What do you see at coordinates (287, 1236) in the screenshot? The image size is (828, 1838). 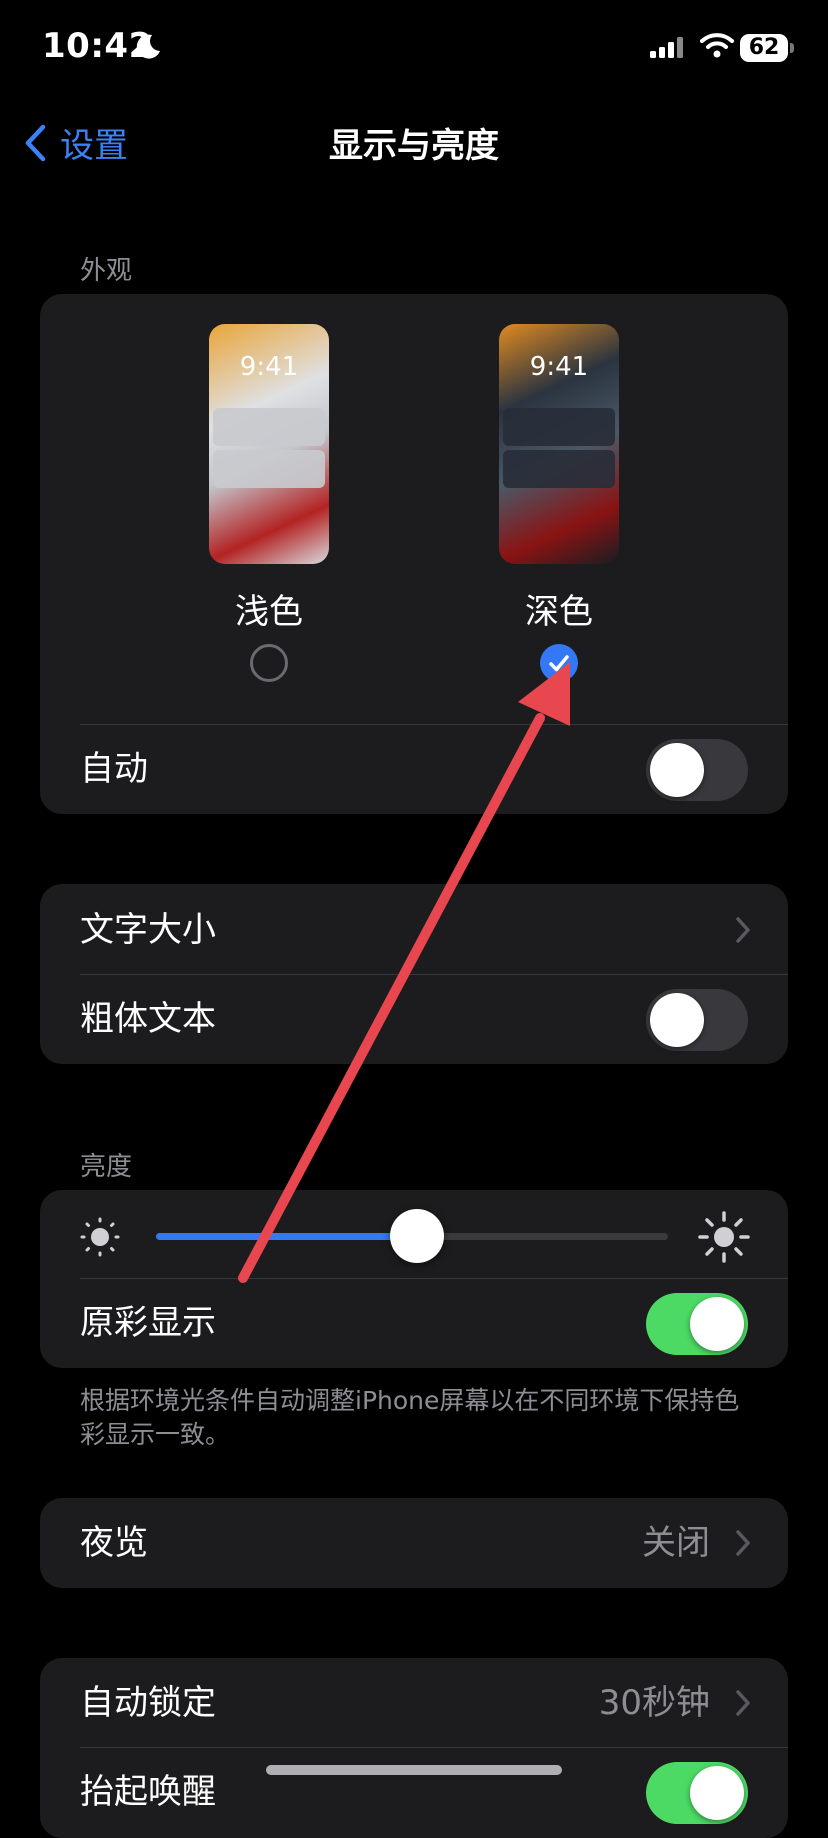 I see `brightness-slider-fill` at bounding box center [287, 1236].